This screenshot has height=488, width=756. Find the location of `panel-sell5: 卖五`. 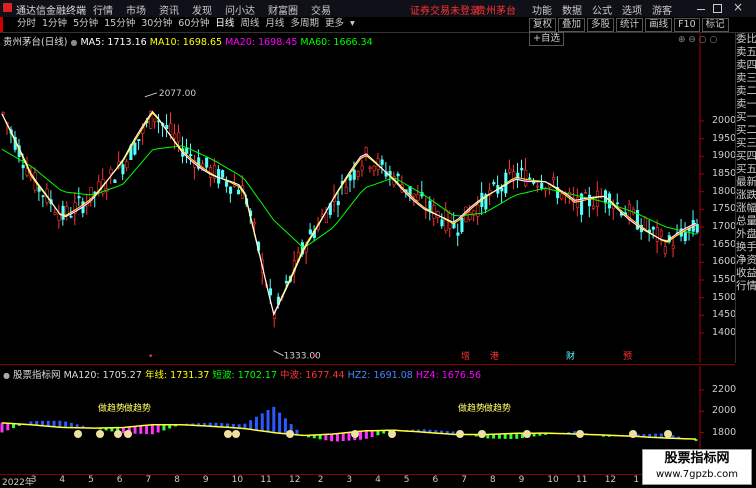

panel-sell5: 卖五 is located at coordinates (746, 52).